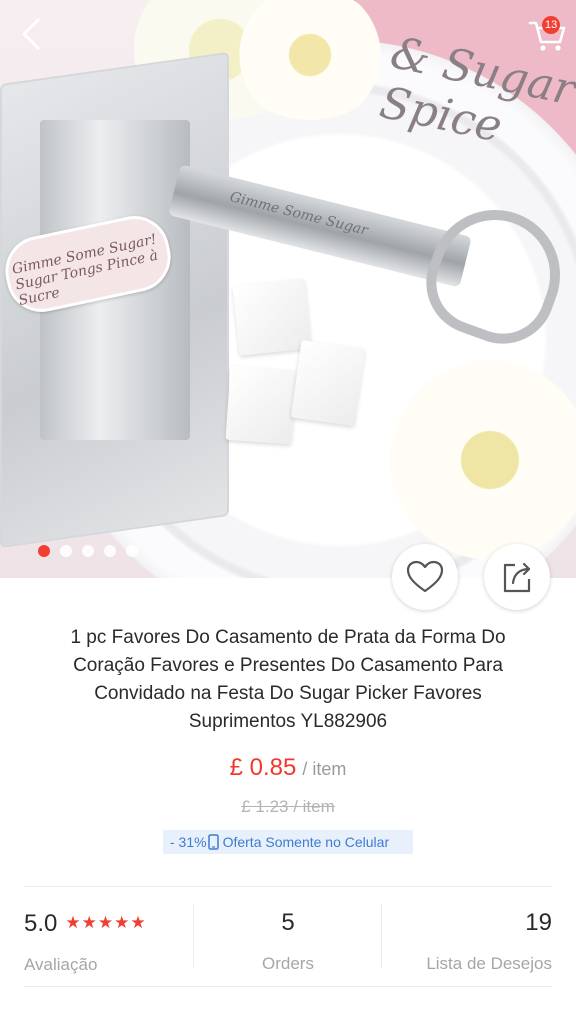 This screenshot has width=576, height=1024. I want to click on wishlist-value: 19, so click(538, 922).